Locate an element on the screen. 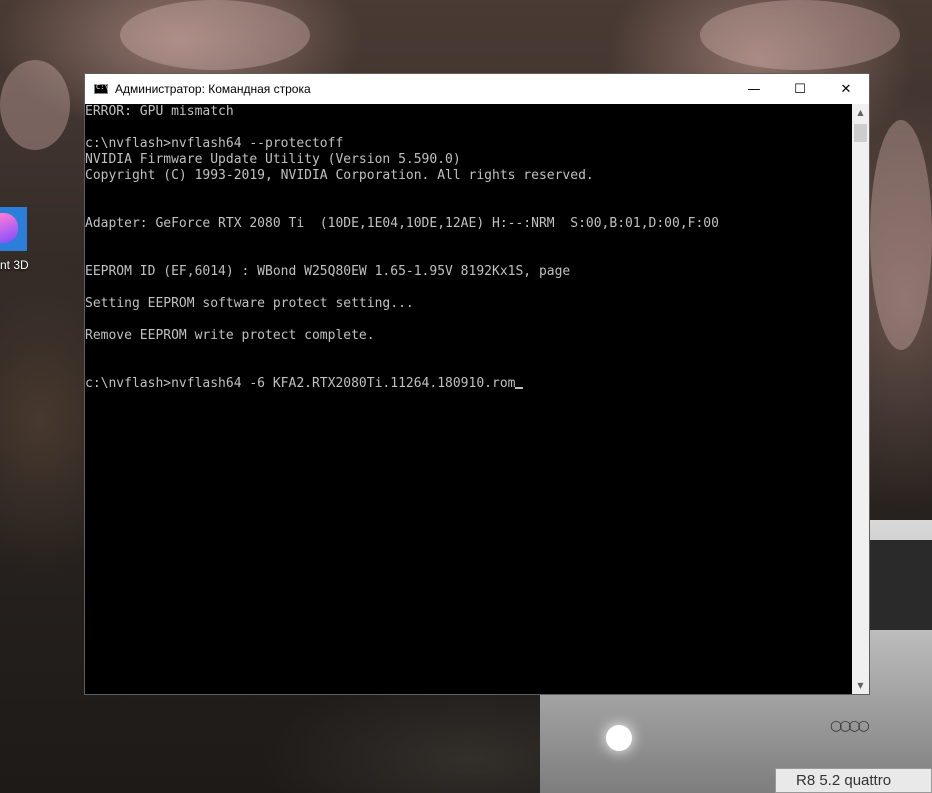 The width and height of the screenshot is (932, 793). cmd-icon: C:\ is located at coordinates (101, 88).